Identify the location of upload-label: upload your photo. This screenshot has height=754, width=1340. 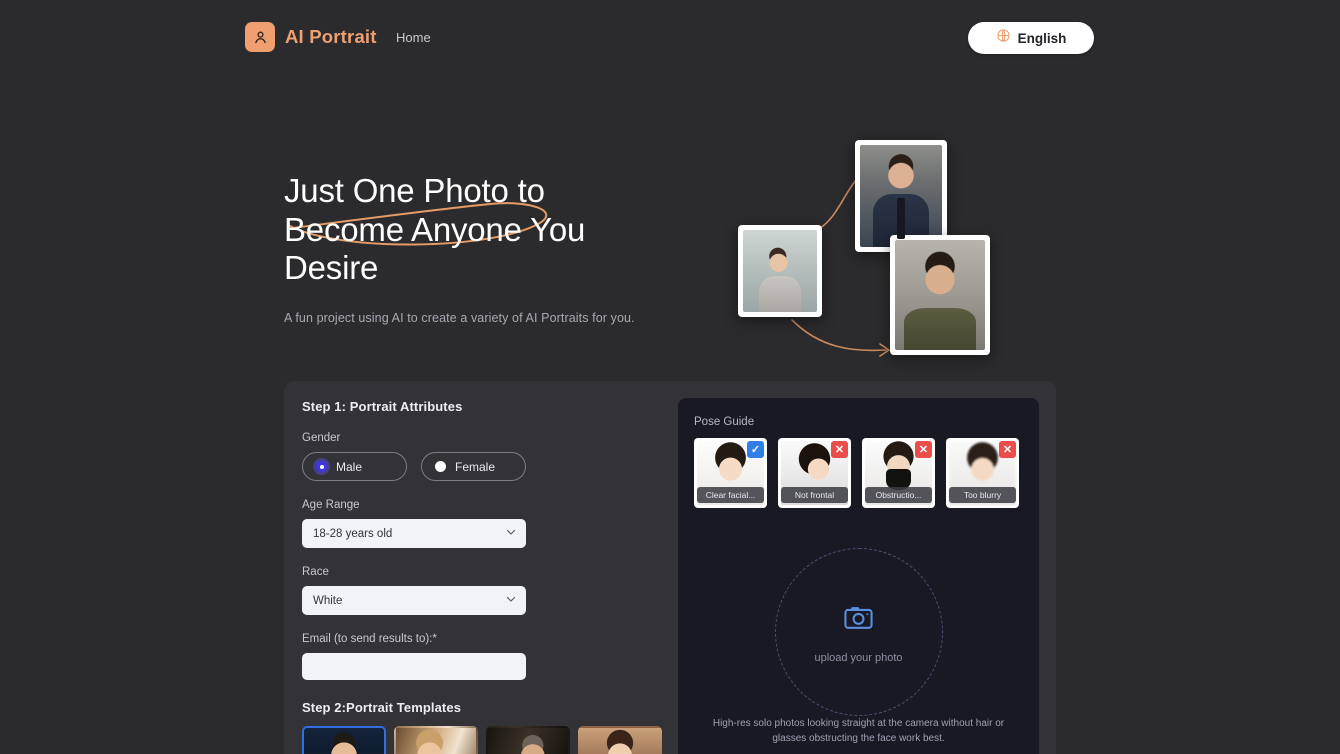
(858, 657).